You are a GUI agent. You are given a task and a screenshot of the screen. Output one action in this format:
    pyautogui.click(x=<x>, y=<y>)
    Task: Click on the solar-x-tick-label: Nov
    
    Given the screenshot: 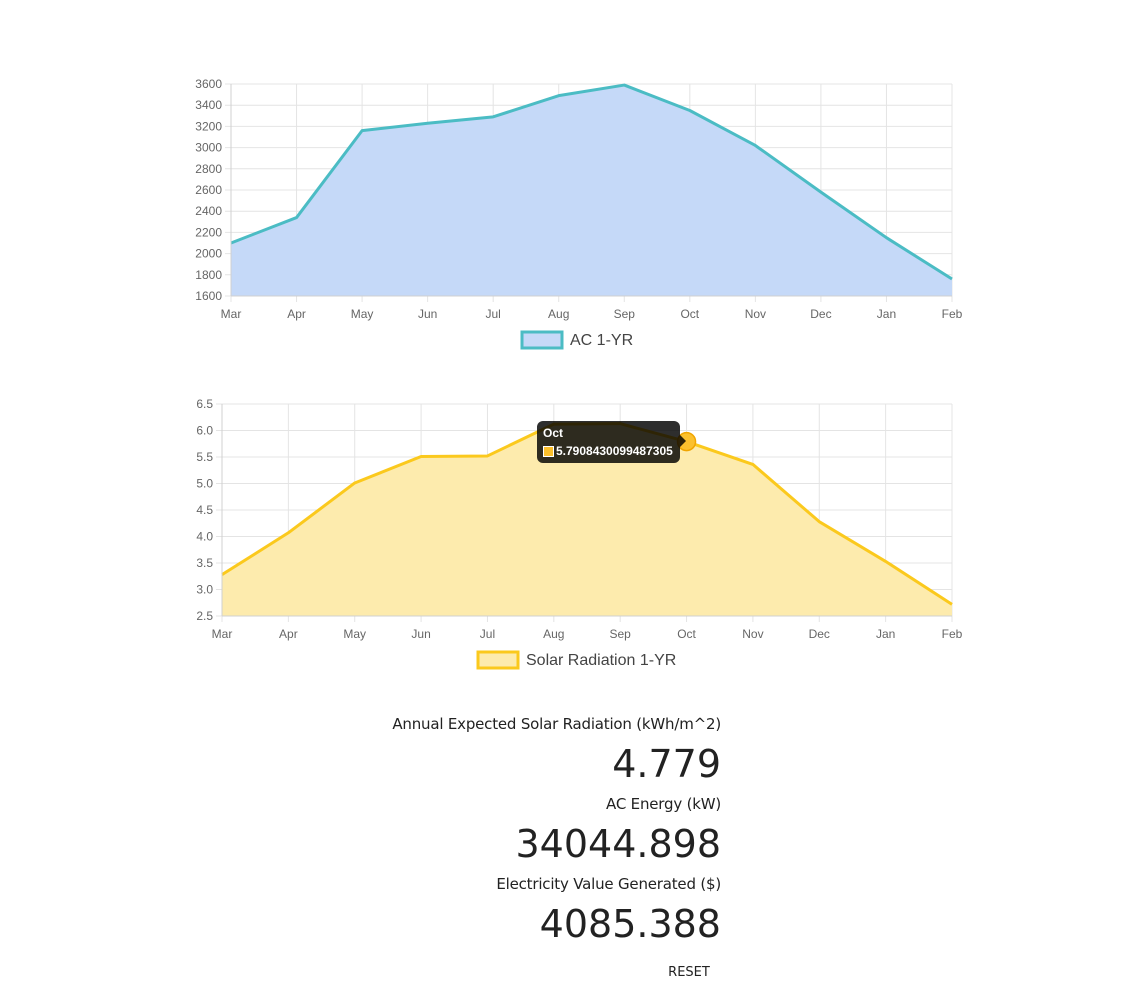 What is the action you would take?
    pyautogui.click(x=752, y=634)
    